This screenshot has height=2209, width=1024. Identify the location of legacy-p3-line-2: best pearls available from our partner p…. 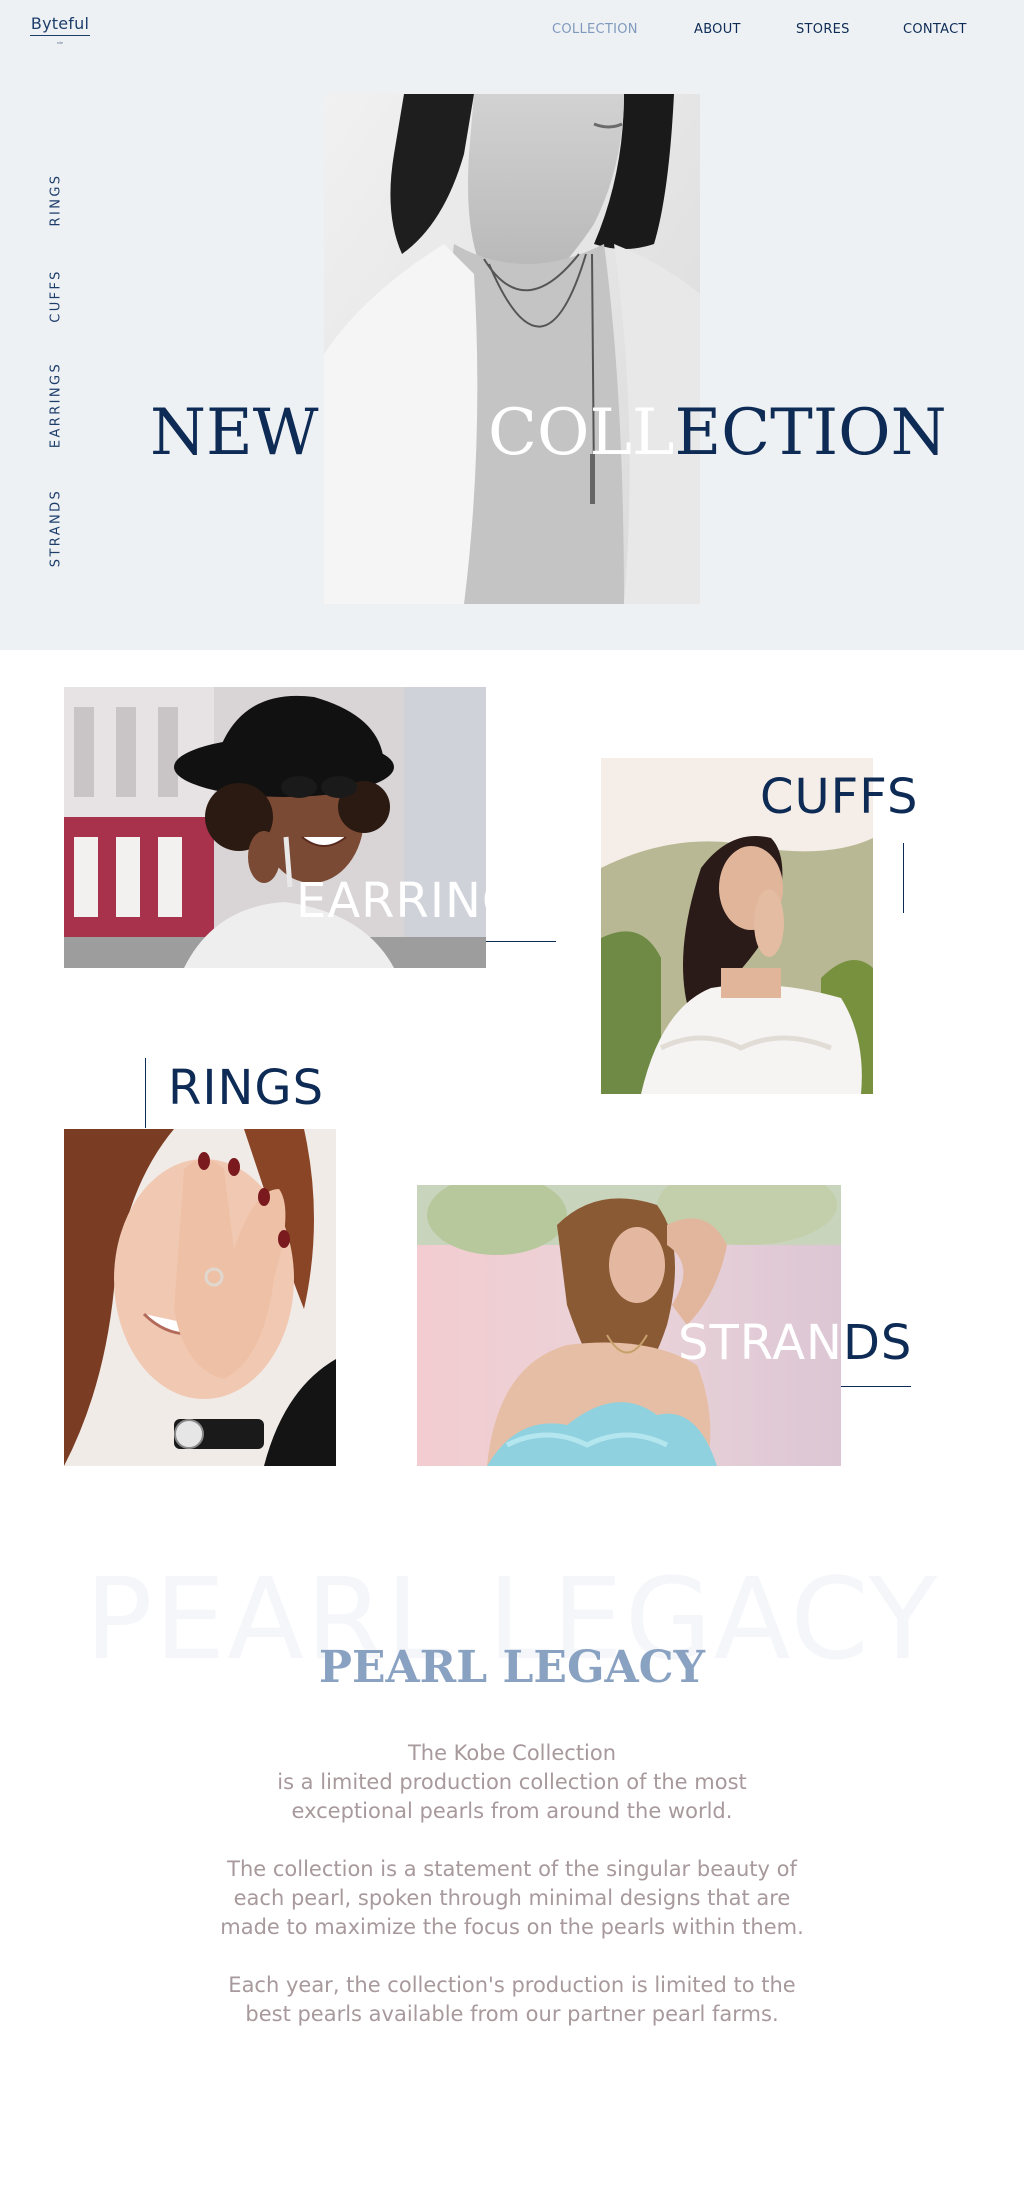
(512, 2014).